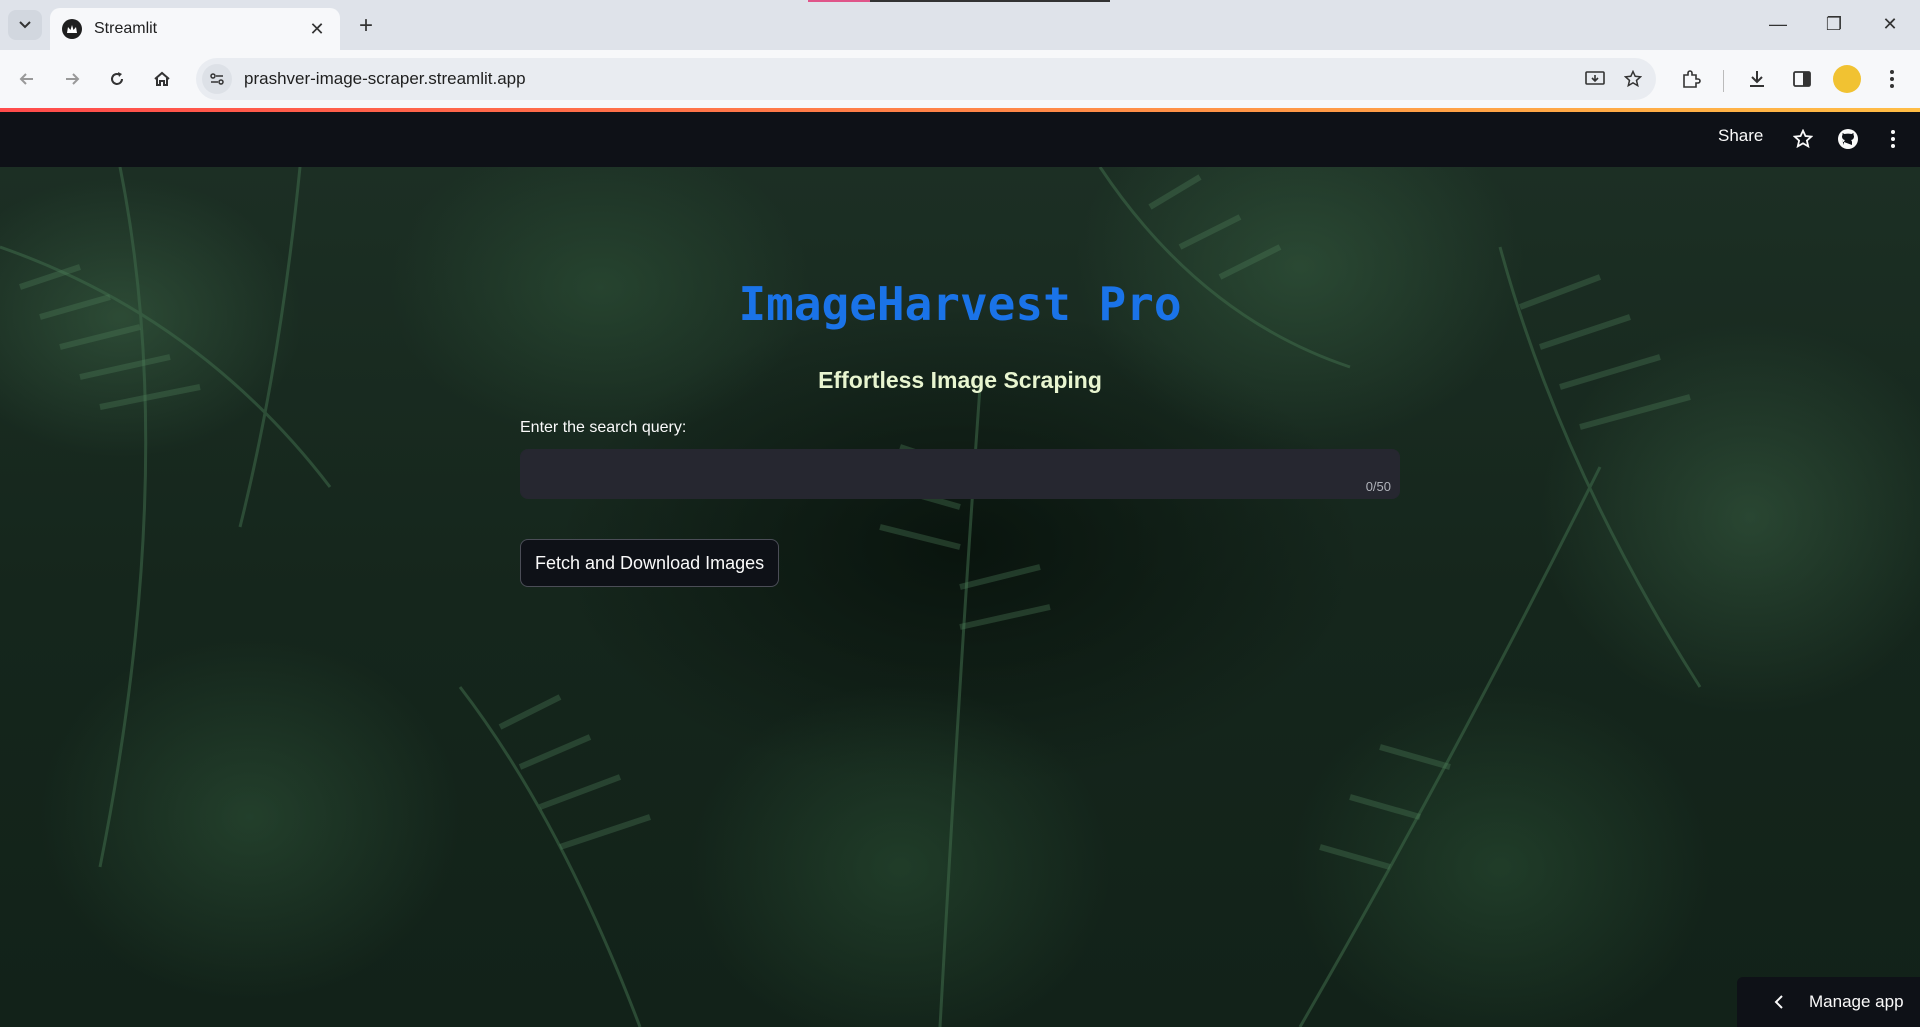  What do you see at coordinates (1893, 139) in the screenshot?
I see `app-menu-icon` at bounding box center [1893, 139].